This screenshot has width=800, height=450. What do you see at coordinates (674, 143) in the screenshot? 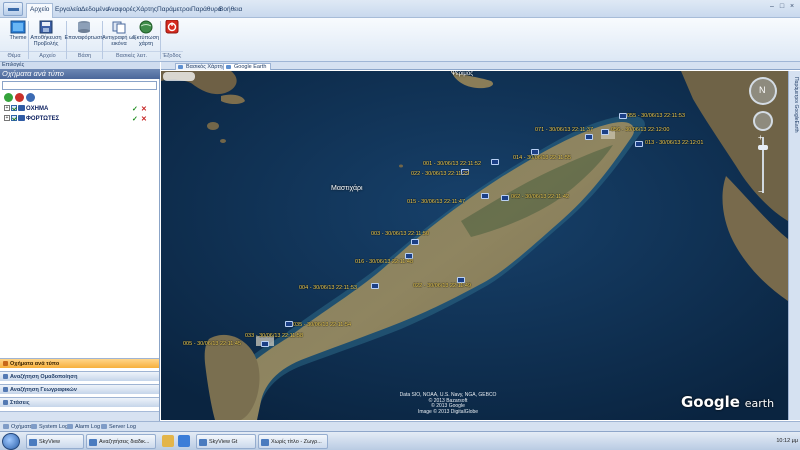
I see `vehicle-label: 013 - 30/06/13 22:12:01` at bounding box center [674, 143].